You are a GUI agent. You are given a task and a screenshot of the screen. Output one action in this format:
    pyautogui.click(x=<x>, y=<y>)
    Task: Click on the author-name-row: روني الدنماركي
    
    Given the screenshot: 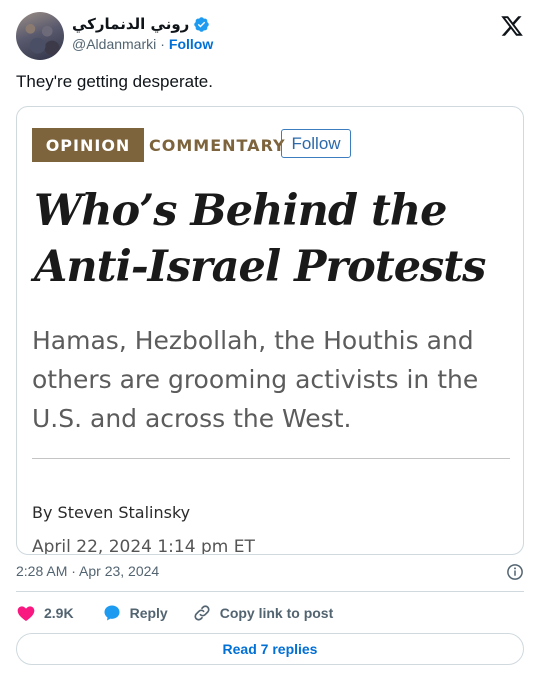 What is the action you would take?
    pyautogui.click(x=141, y=24)
    